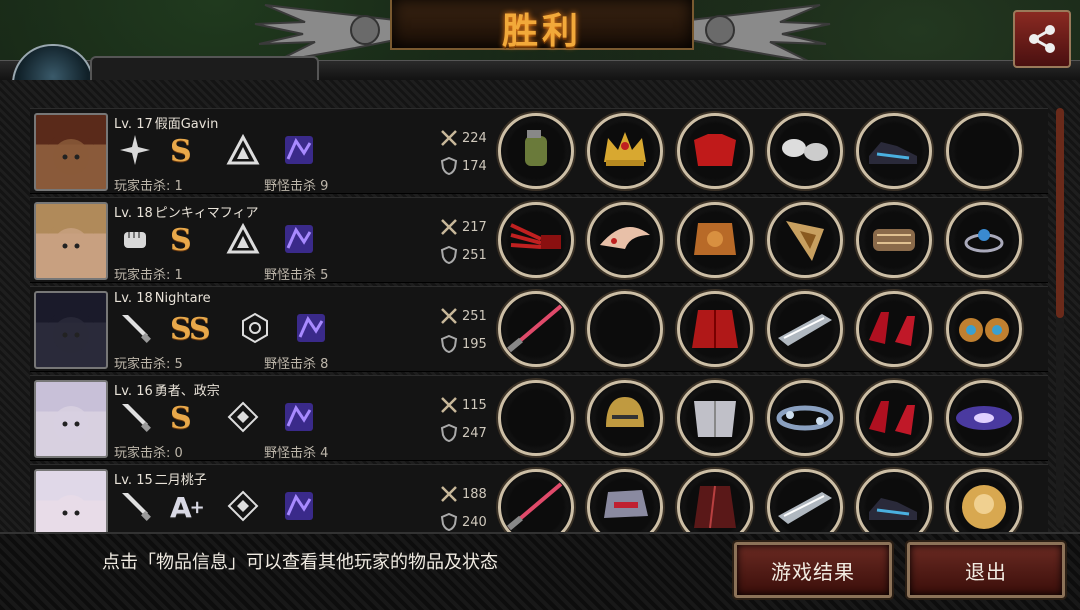 The image size is (1080, 610). I want to click on triangle-rank-icon, so click(243, 238).